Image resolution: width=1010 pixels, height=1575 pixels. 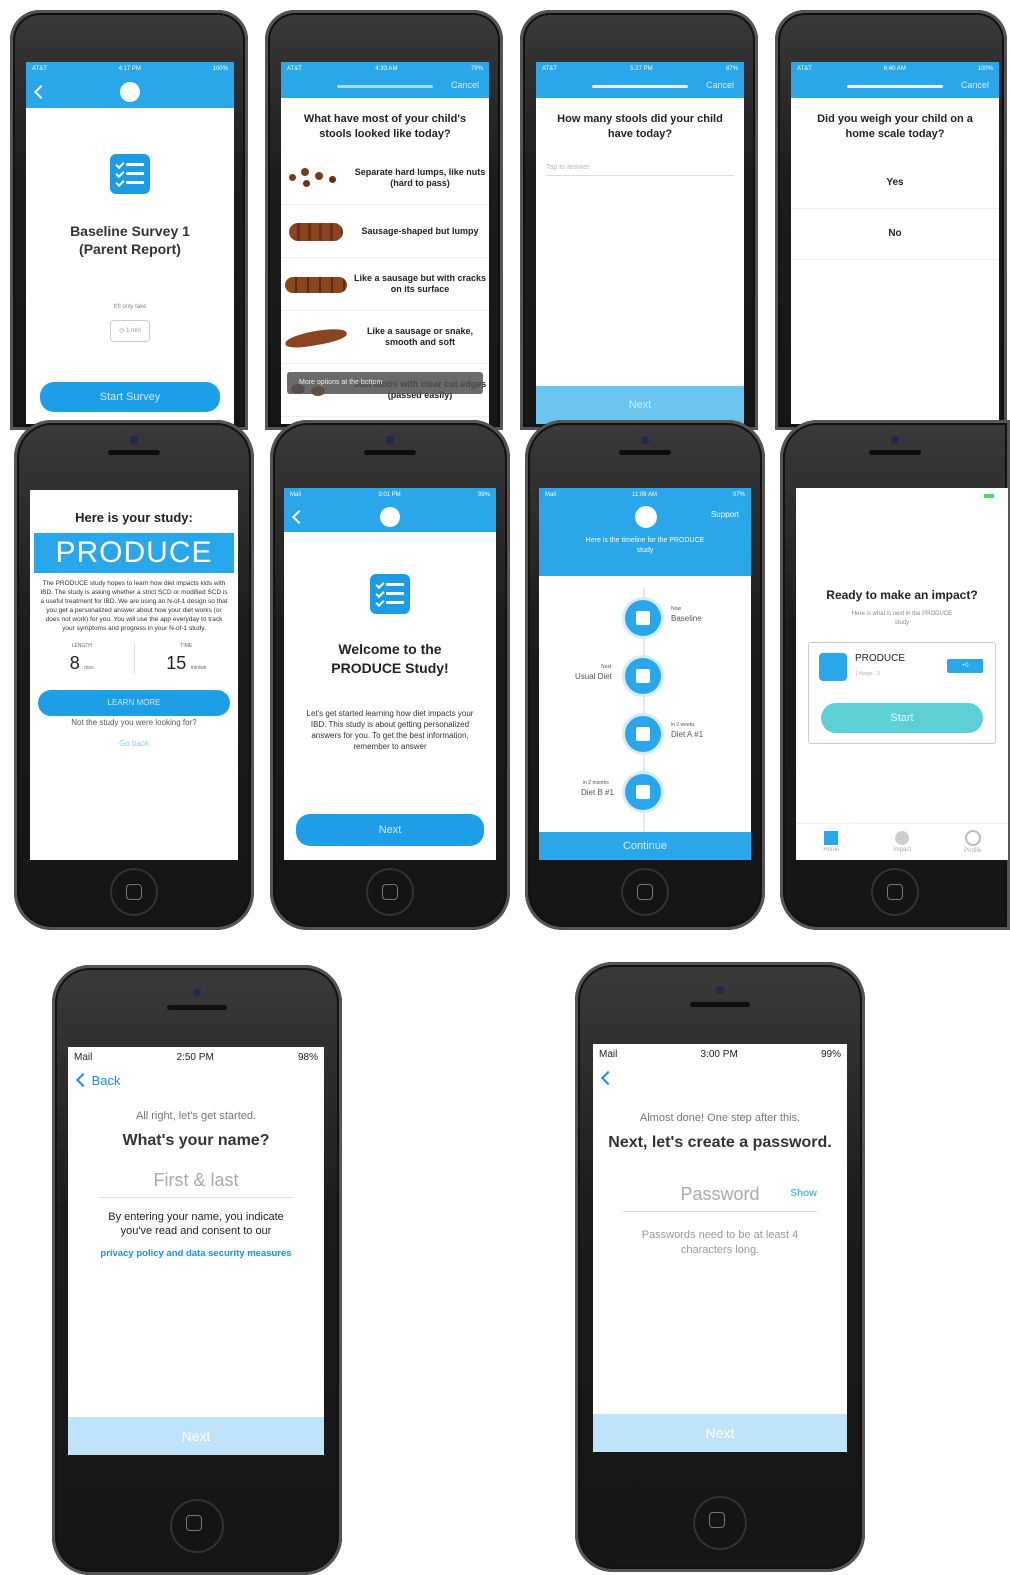 What do you see at coordinates (880, 658) in the screenshot?
I see `card-title: PRODUCE` at bounding box center [880, 658].